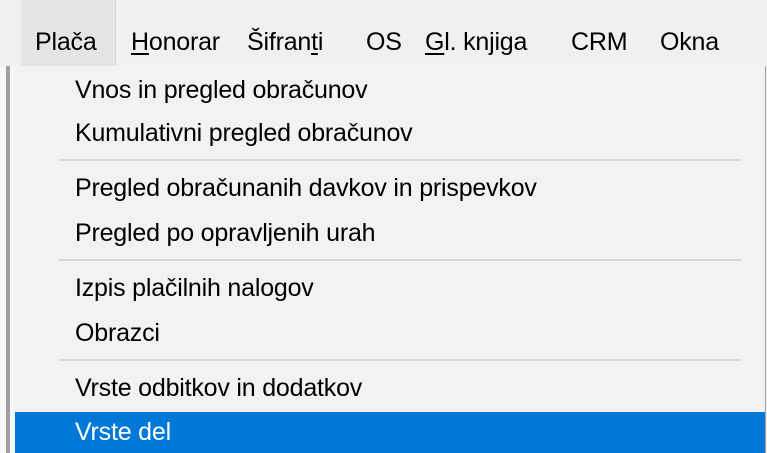  I want to click on menu-crm: CRM, so click(599, 33).